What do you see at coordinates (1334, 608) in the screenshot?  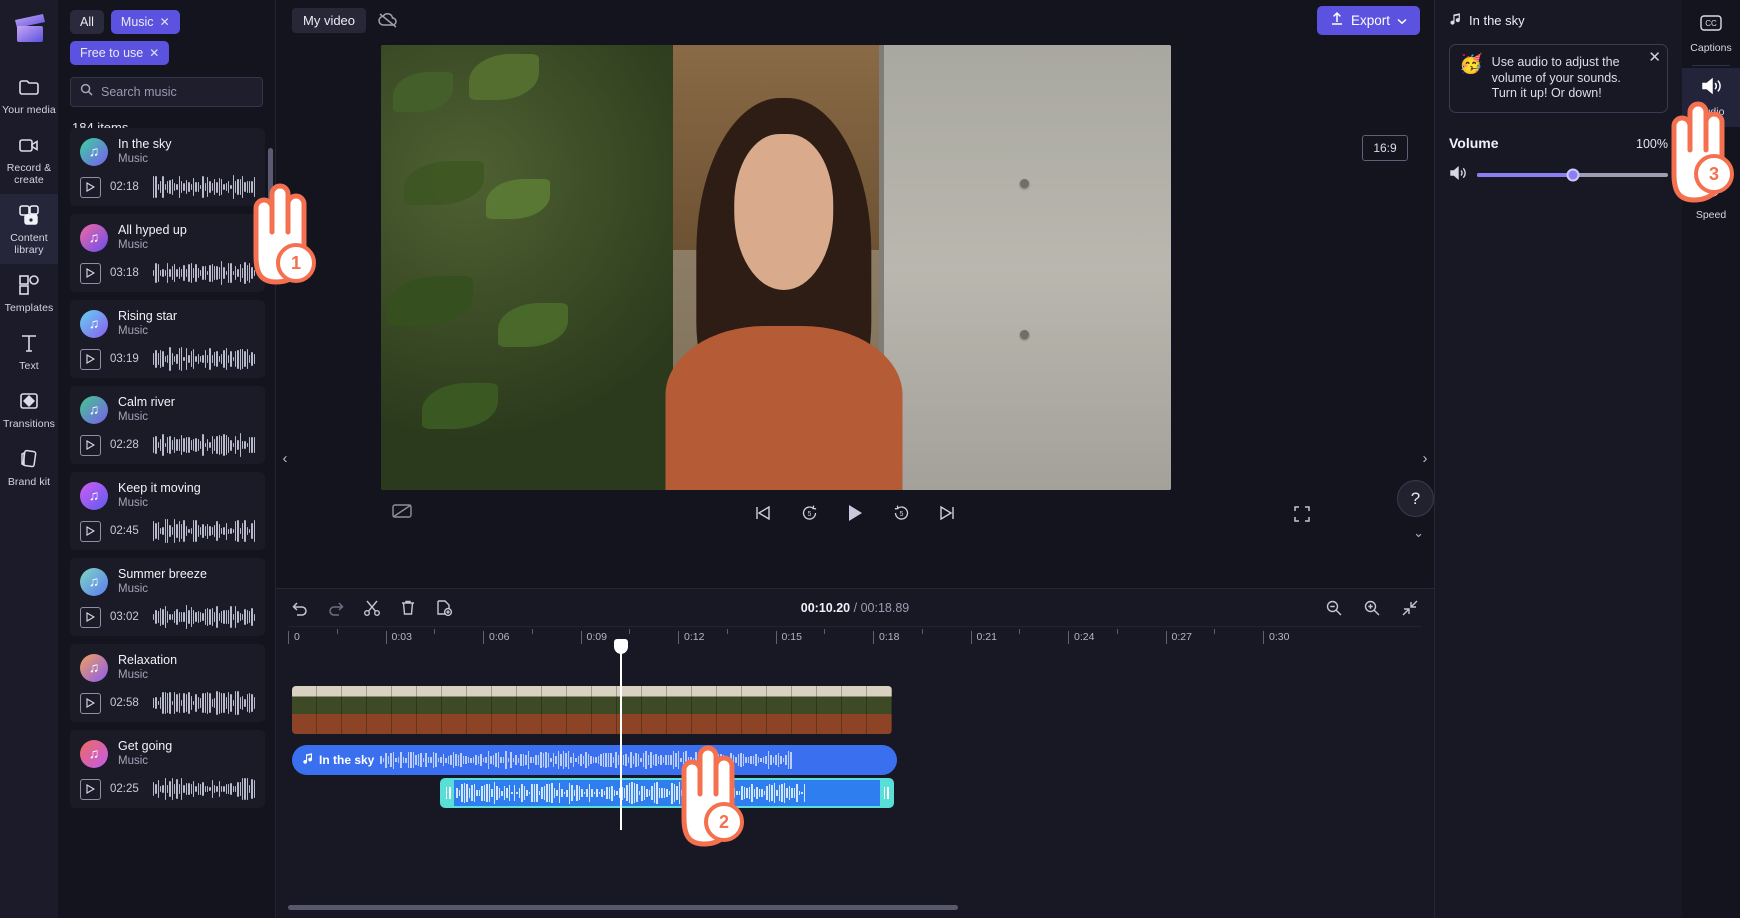 I see `zoom-out-icon` at bounding box center [1334, 608].